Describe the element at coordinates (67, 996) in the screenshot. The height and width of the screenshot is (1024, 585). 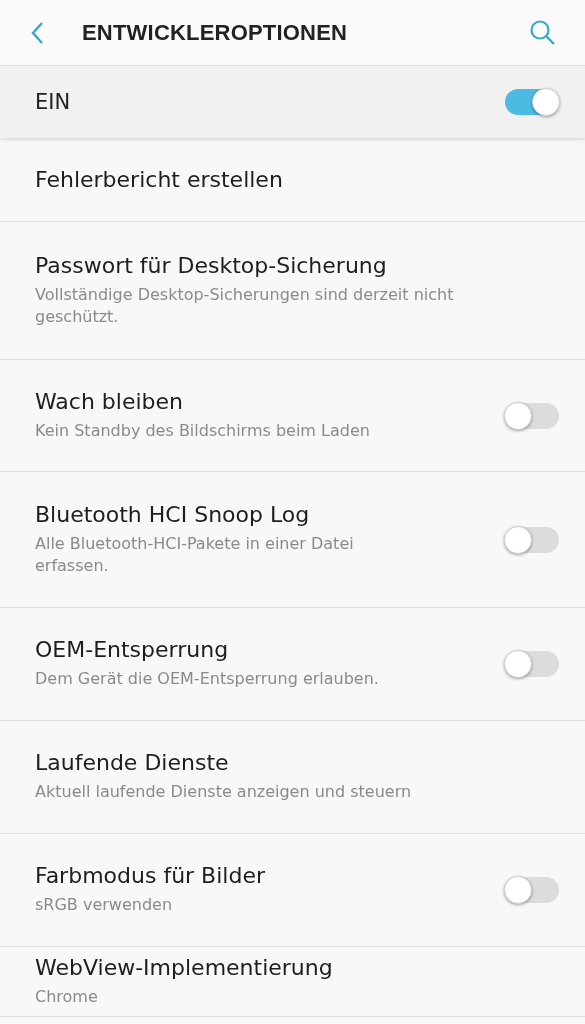
I see `setting-summary: Chrome` at that location.